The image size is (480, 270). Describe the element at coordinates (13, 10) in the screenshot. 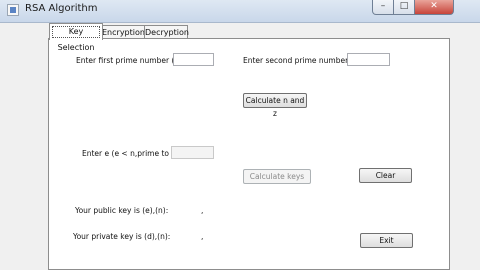

I see `app-icon` at that location.